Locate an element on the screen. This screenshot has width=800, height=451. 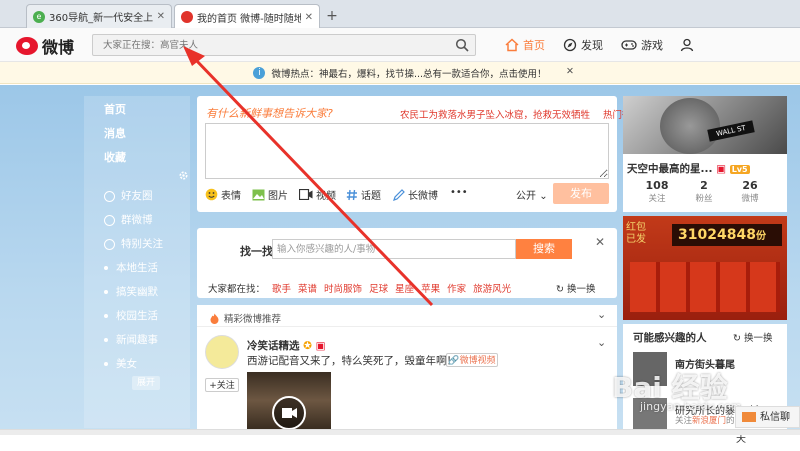
tool-more: ••• is located at coordinates (459, 192).